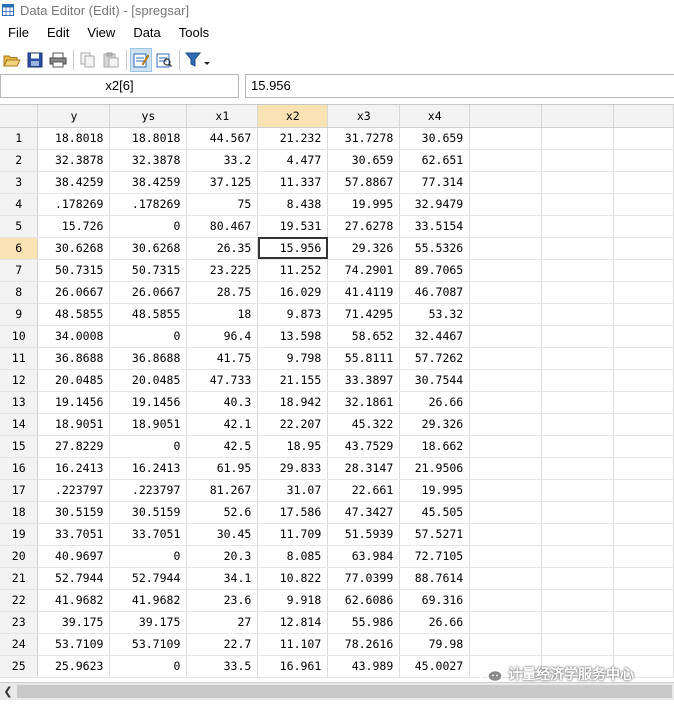 Image resolution: width=674 pixels, height=706 pixels. Describe the element at coordinates (293, 622) in the screenshot. I see `cell-x2: 12.814` at that location.